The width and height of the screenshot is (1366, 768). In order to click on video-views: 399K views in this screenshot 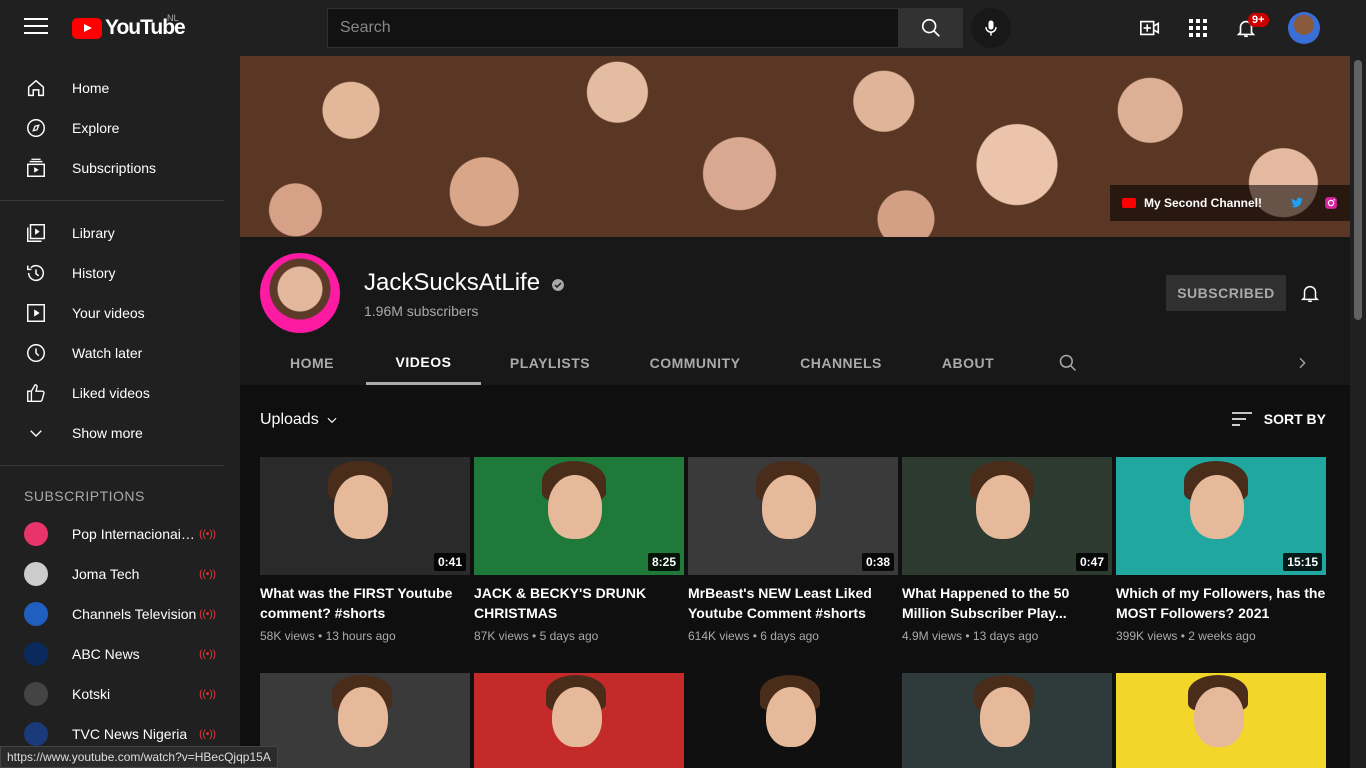, I will do `click(1147, 636)`.